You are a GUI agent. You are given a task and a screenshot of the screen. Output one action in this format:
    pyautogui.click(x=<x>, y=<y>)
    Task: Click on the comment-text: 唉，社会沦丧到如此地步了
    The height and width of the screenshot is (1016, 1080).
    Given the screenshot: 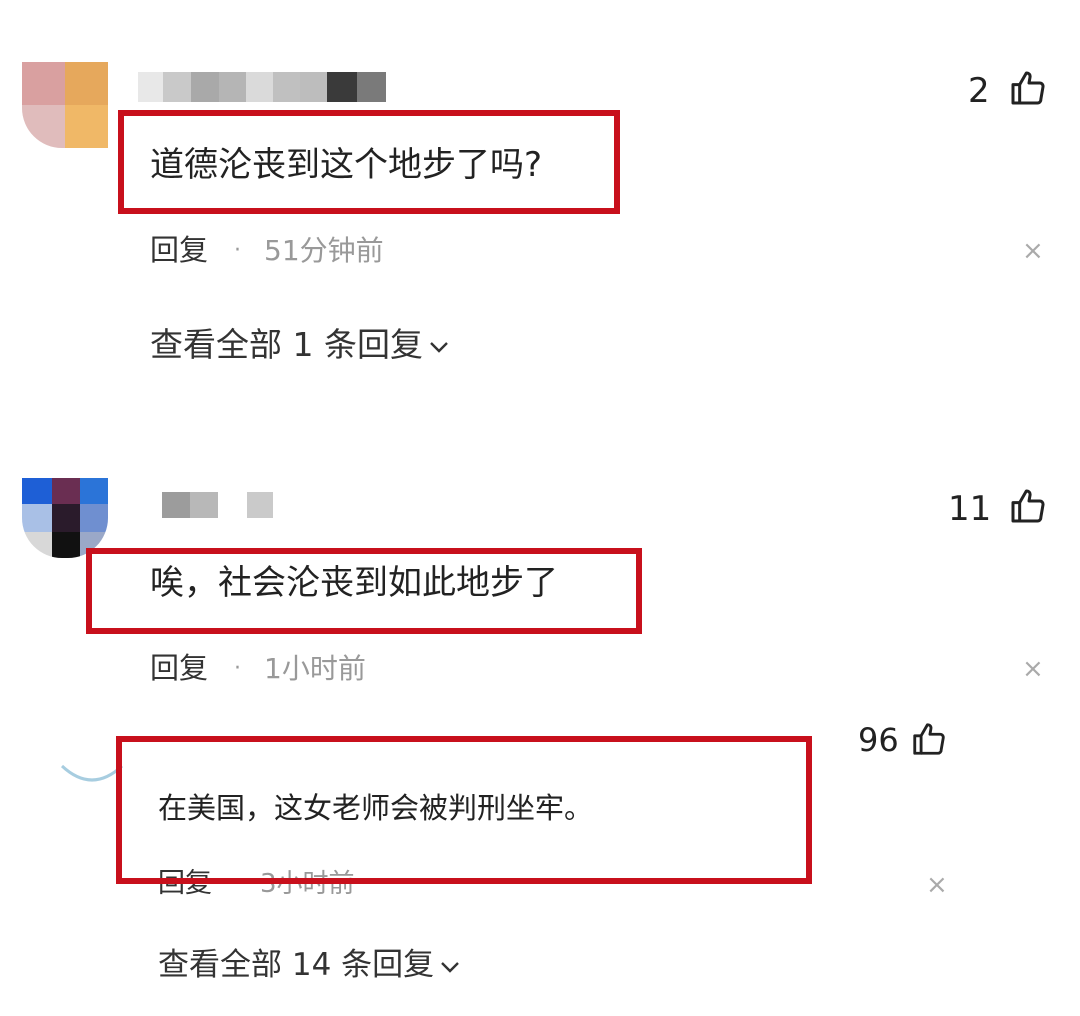 What is the action you would take?
    pyautogui.click(x=354, y=583)
    